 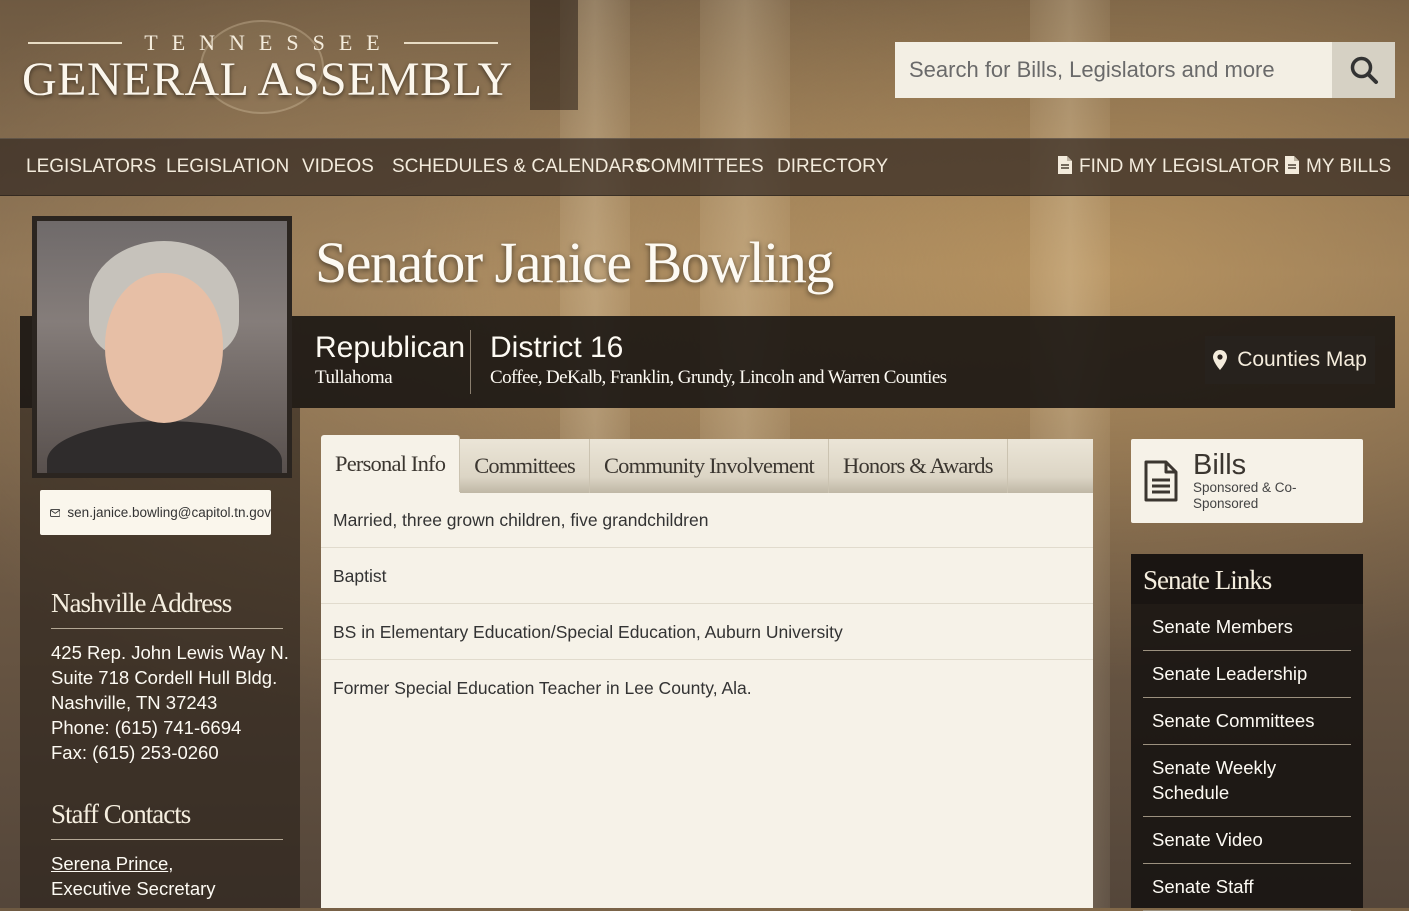 I want to click on nav-videos: VIDEOS, so click(x=338, y=167).